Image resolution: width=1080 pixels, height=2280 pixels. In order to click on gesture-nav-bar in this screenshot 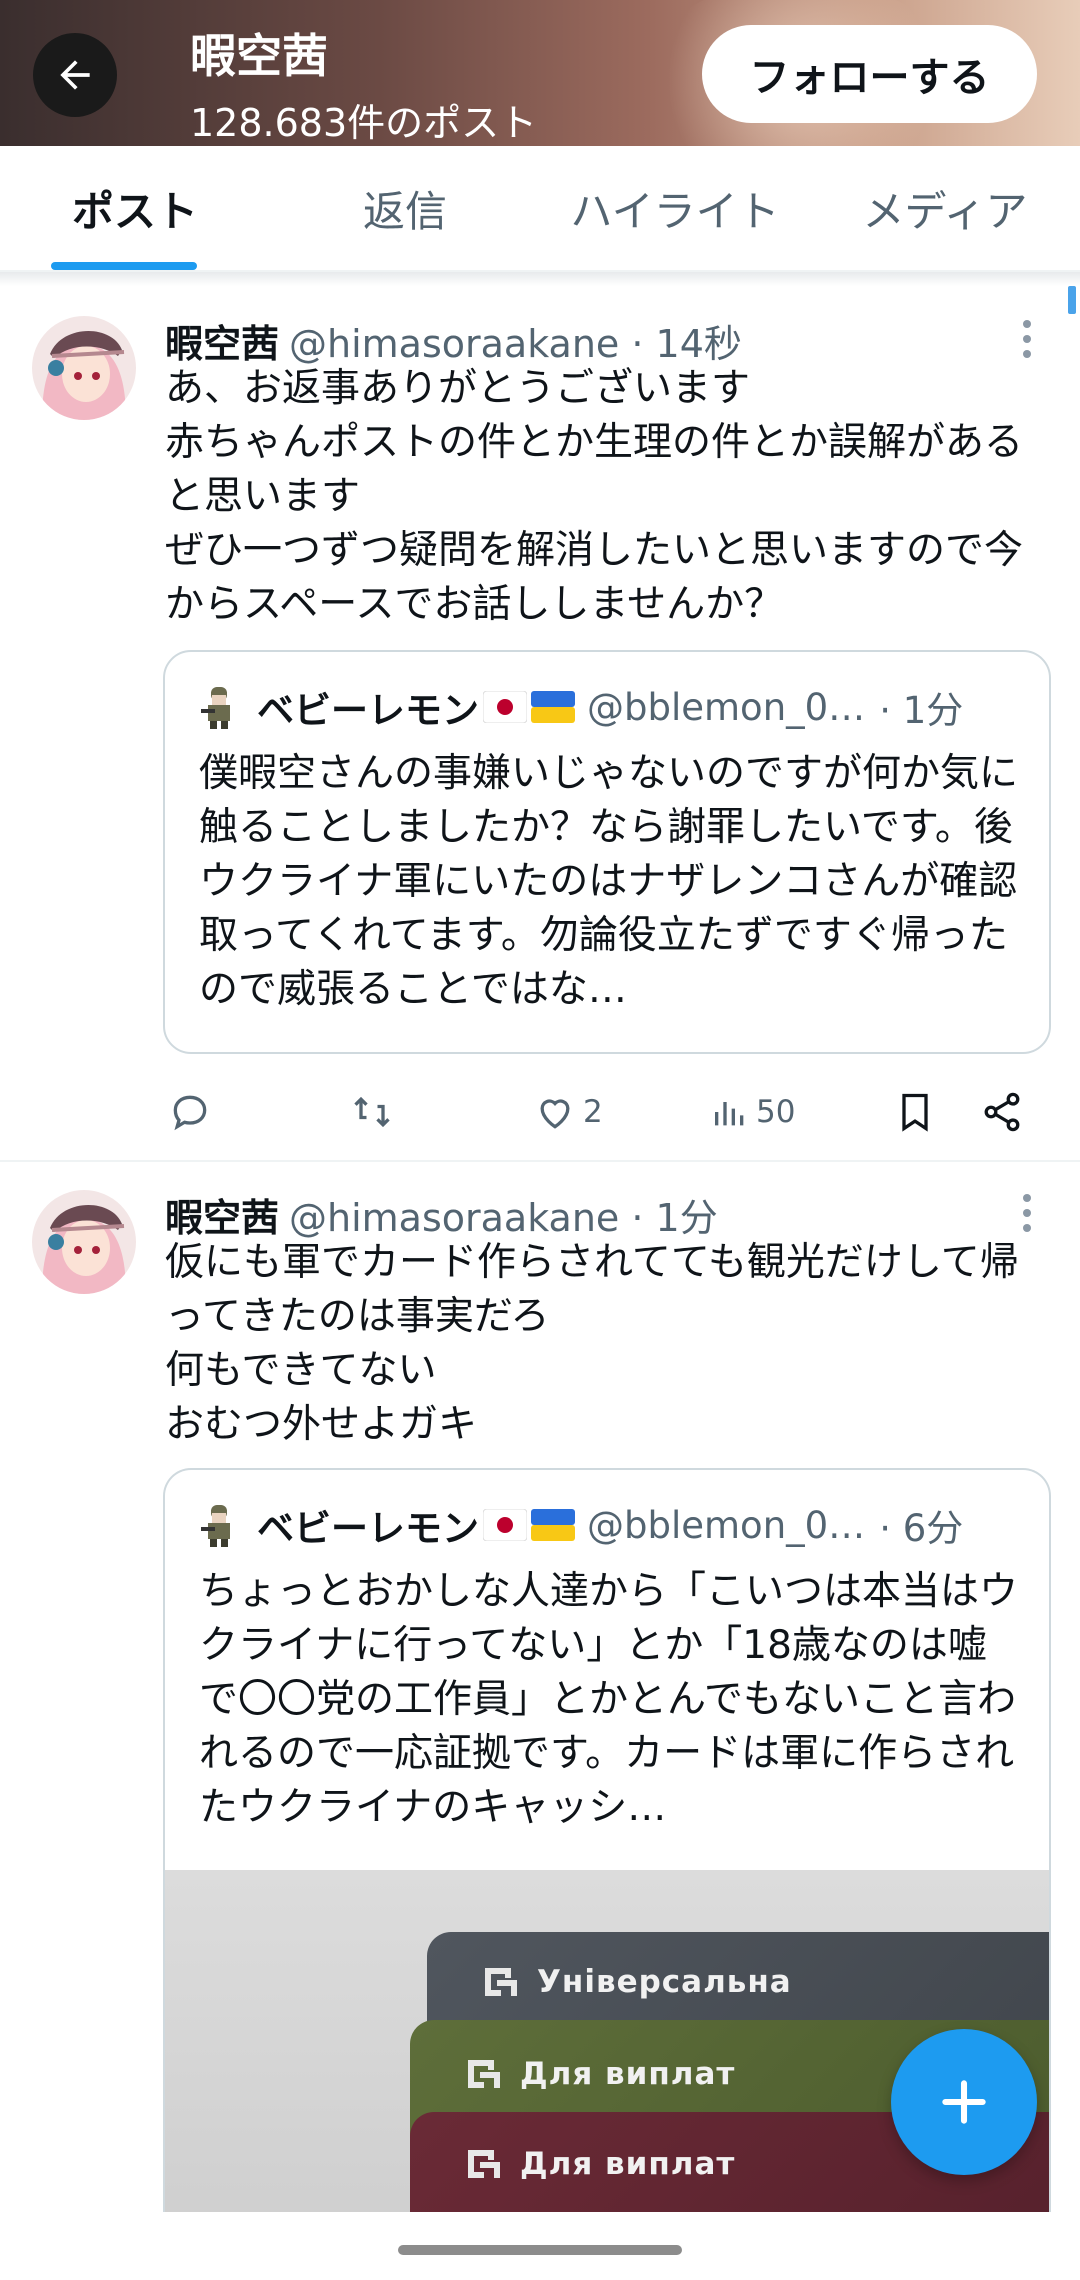, I will do `click(540, 2250)`.